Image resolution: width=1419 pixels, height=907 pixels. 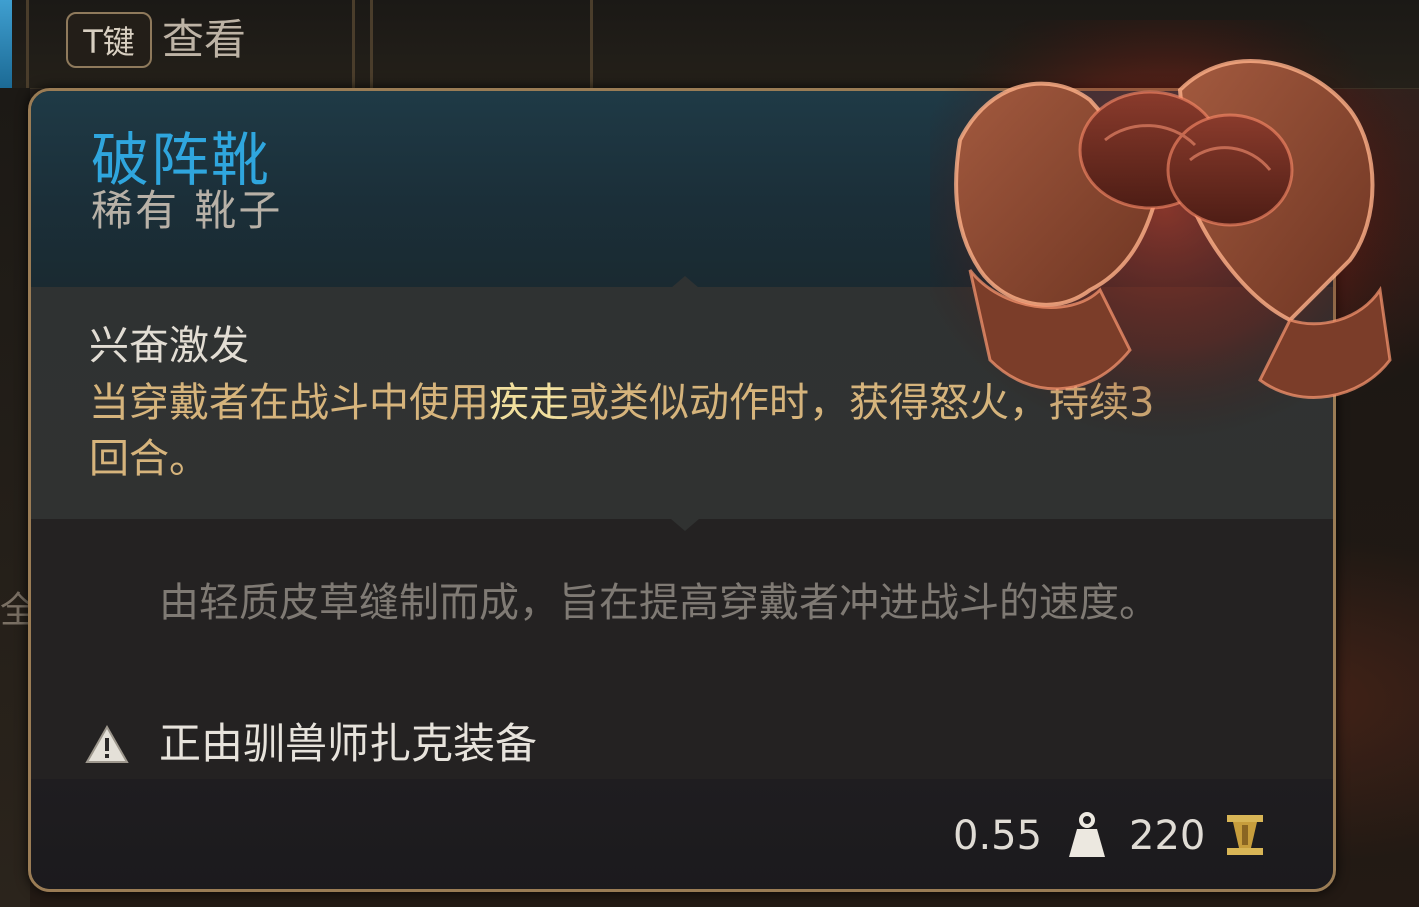 What do you see at coordinates (659, 603) in the screenshot?
I see `item-lore: 由轻质皮草缝制而成，旨在提高穿戴者冲进战斗的速度。` at bounding box center [659, 603].